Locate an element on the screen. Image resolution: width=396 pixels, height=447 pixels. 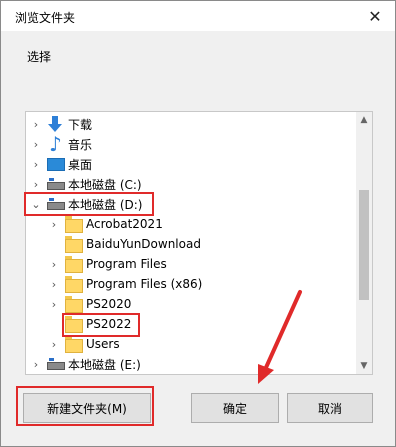
tree-item-label: Program Files is located at coordinates (126, 264).